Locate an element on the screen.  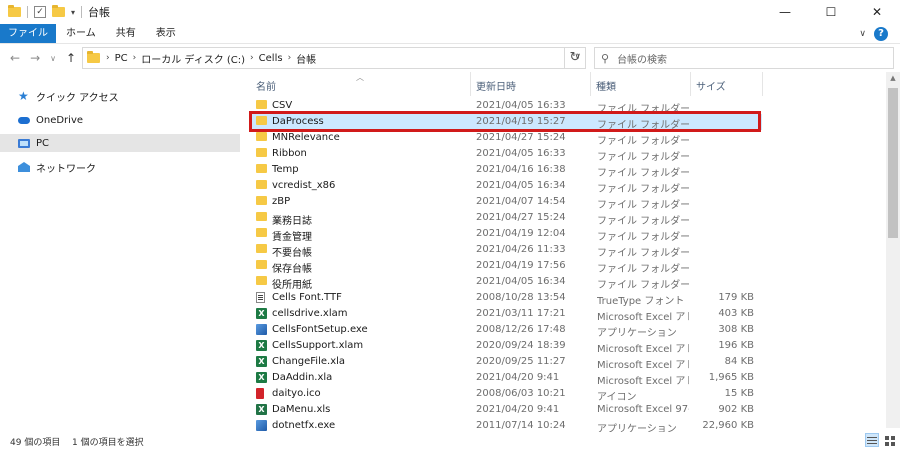
file-name: CellsFontSetup.exe is located at coordinates (320, 329).